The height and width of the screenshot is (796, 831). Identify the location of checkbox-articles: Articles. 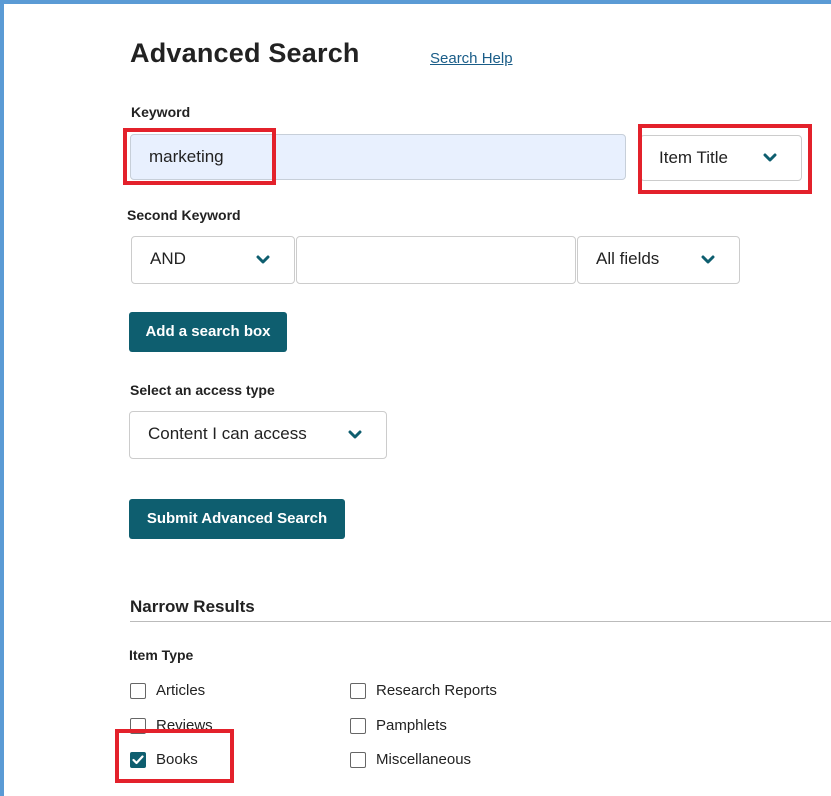
(167, 690).